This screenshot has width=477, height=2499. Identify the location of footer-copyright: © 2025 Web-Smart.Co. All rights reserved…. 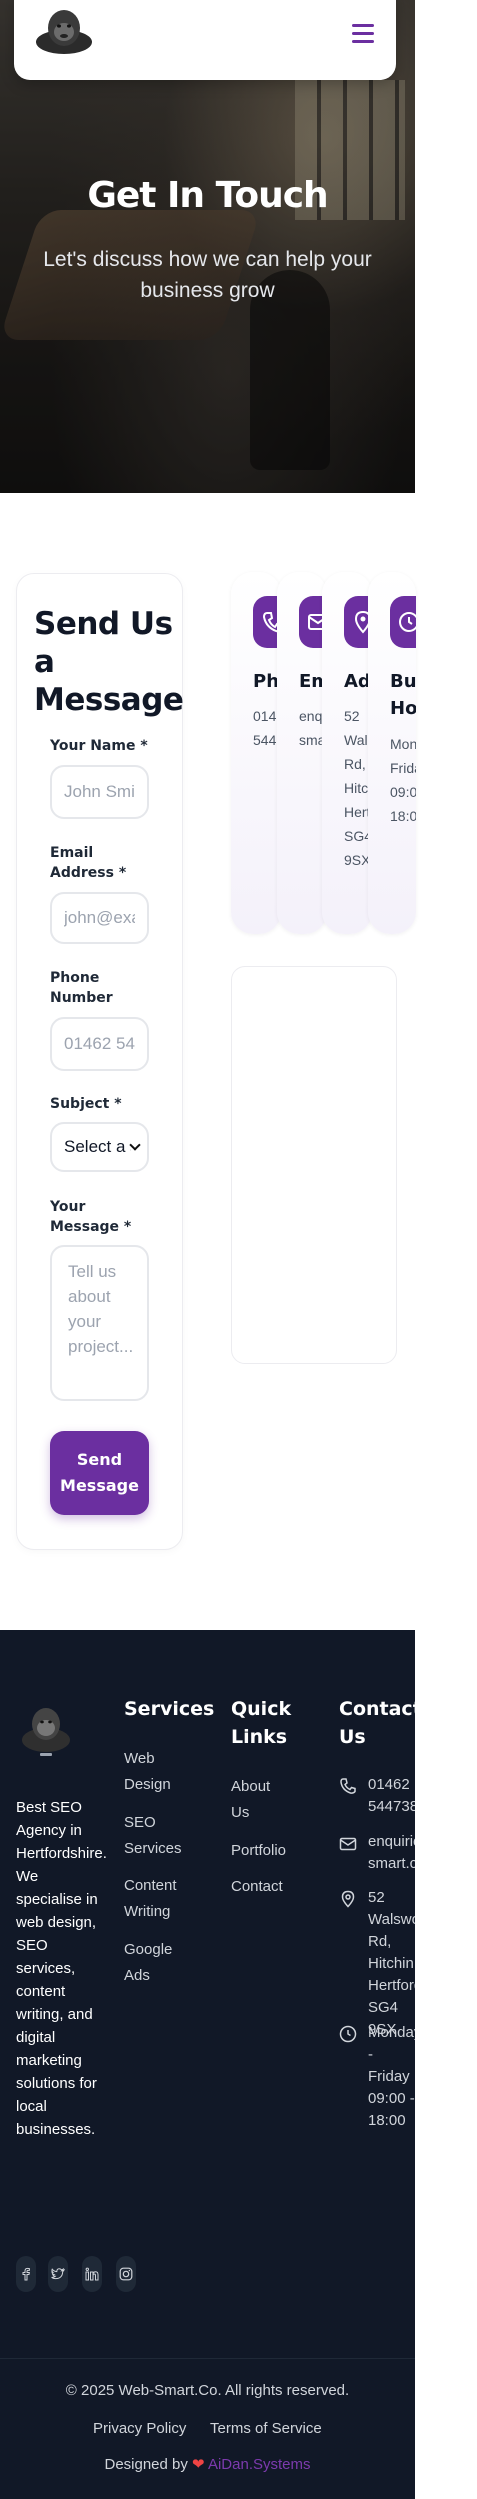
(207, 2390).